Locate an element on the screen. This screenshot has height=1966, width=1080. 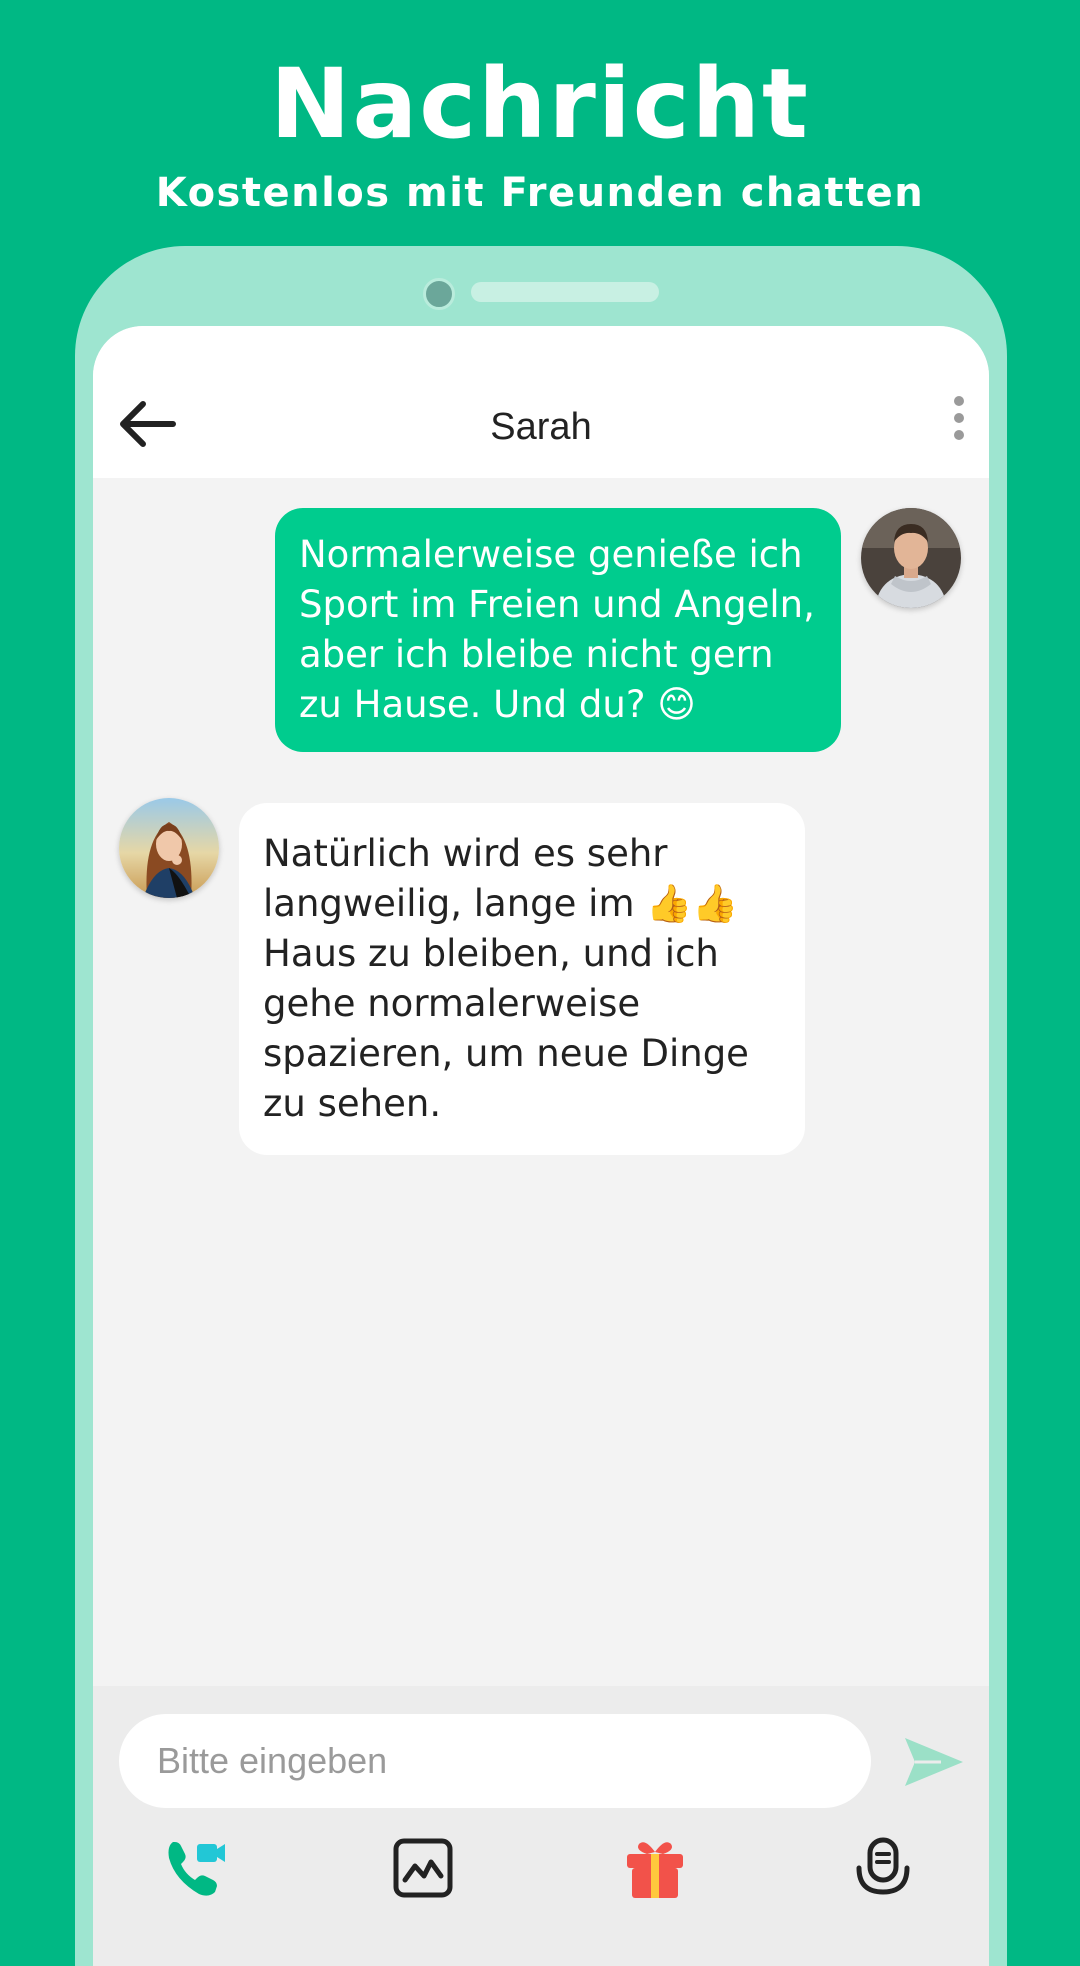
gift-icon is located at coordinates (655, 1870).